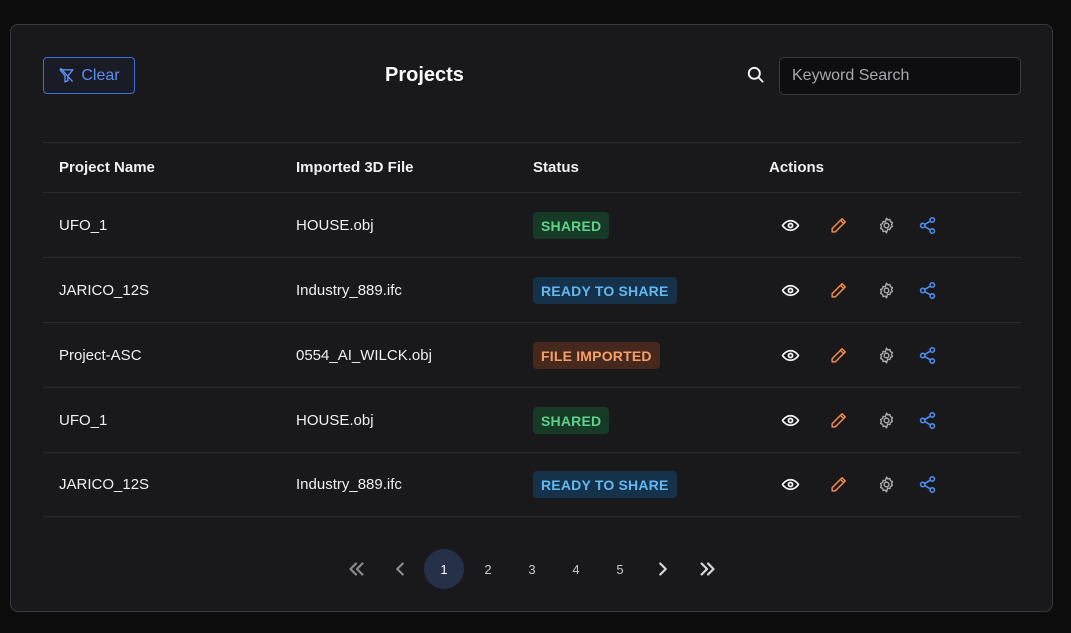 The height and width of the screenshot is (633, 1071). What do you see at coordinates (797, 167) in the screenshot?
I see `column-header-actions: Actions` at bounding box center [797, 167].